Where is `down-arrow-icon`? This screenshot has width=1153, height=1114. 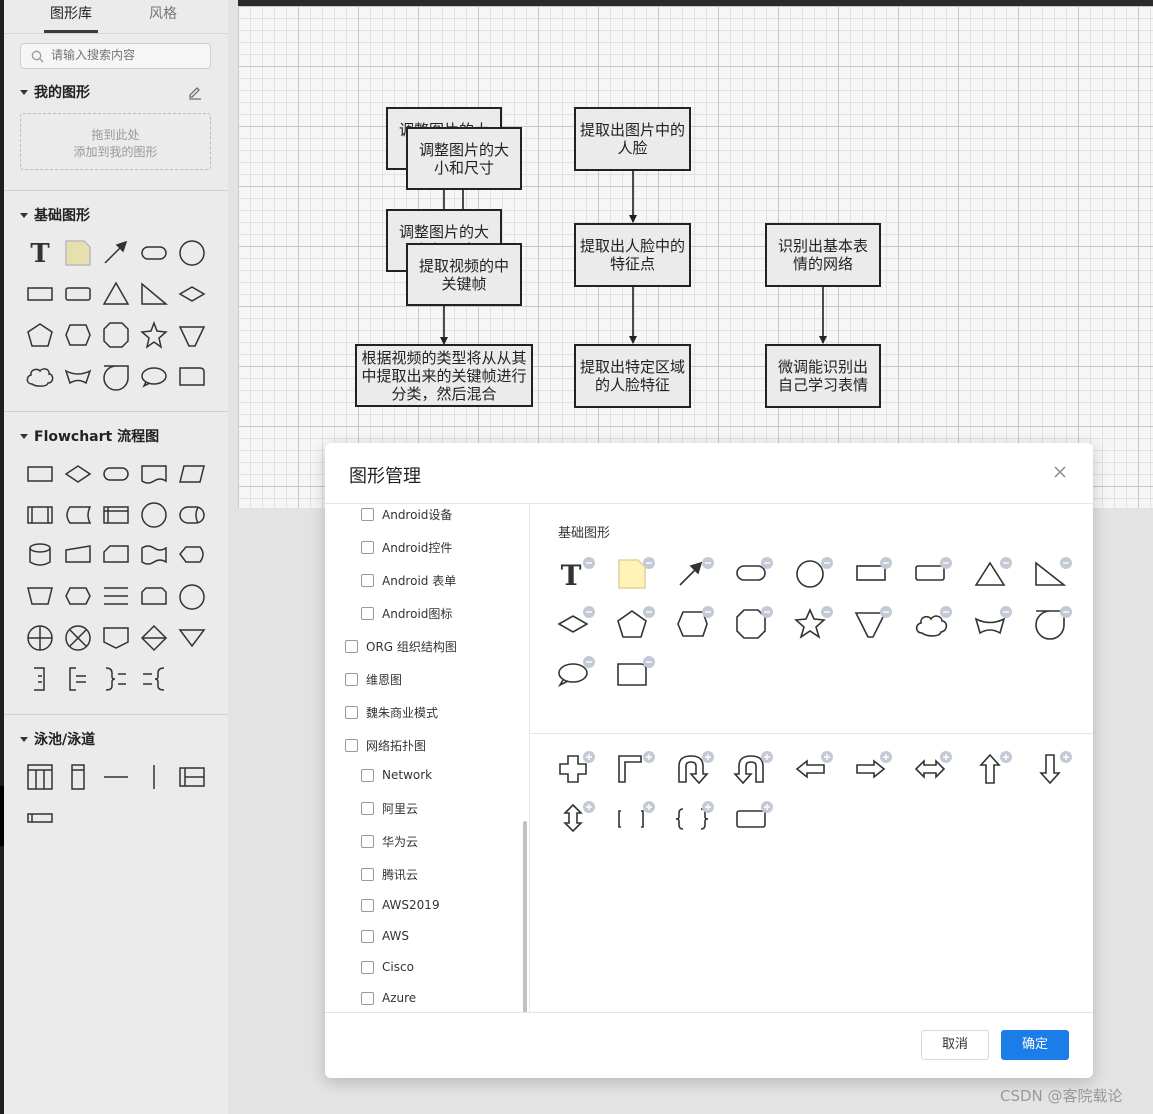
down-arrow-icon is located at coordinates (1050, 769).